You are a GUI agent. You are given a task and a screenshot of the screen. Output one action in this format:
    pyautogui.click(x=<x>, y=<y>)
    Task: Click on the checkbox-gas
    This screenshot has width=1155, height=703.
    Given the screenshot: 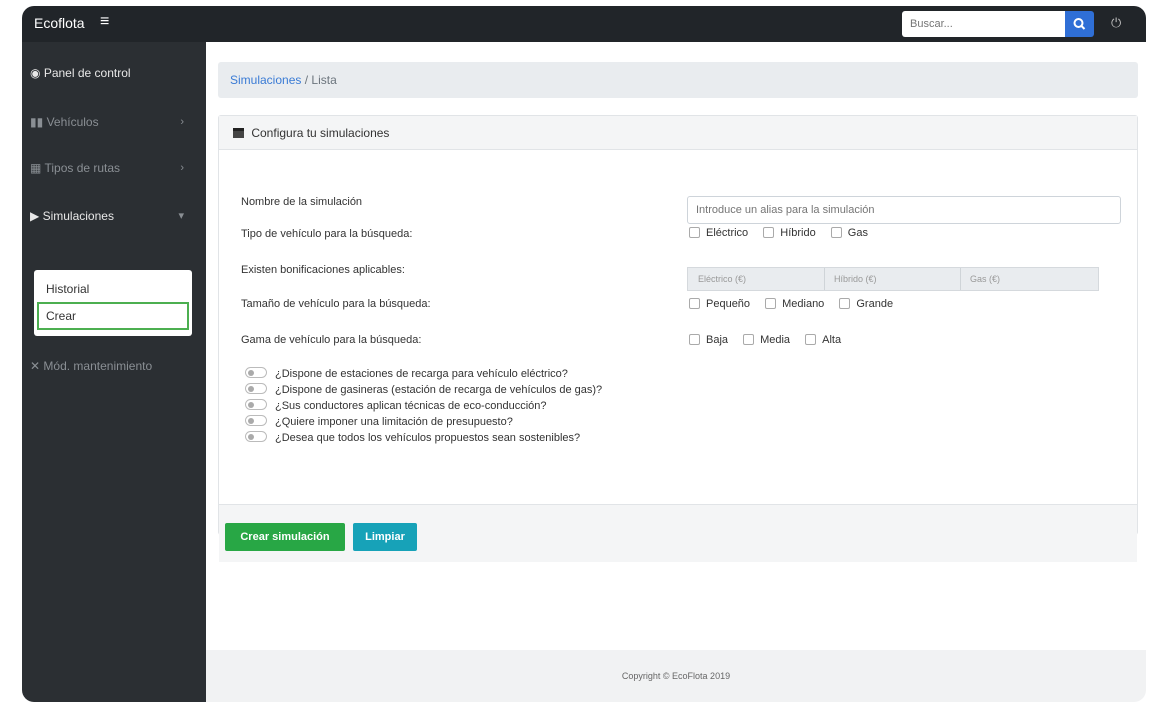 What is the action you would take?
    pyautogui.click(x=836, y=232)
    